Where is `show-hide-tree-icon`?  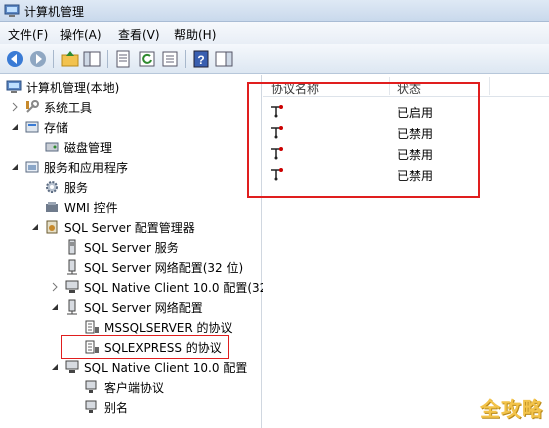 show-hide-tree-icon is located at coordinates (92, 59).